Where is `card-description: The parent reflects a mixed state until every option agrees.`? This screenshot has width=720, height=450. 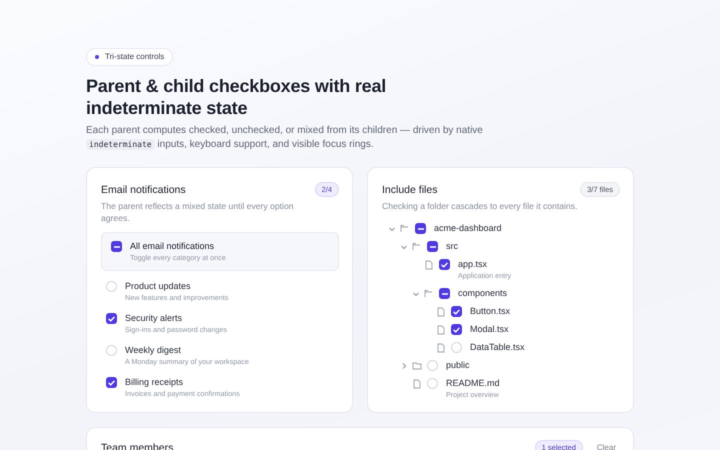 card-description: The parent reflects a mixed state until every option agrees. is located at coordinates (198, 212).